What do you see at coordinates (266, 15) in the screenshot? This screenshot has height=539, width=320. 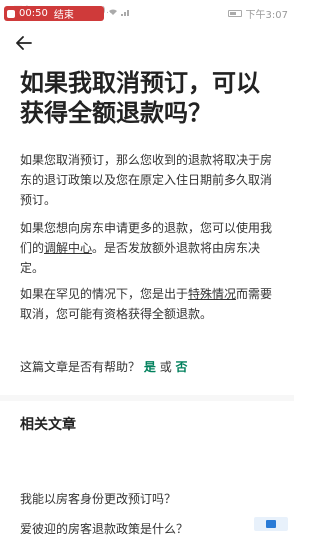 I see `status-clock: 下午3:07` at bounding box center [266, 15].